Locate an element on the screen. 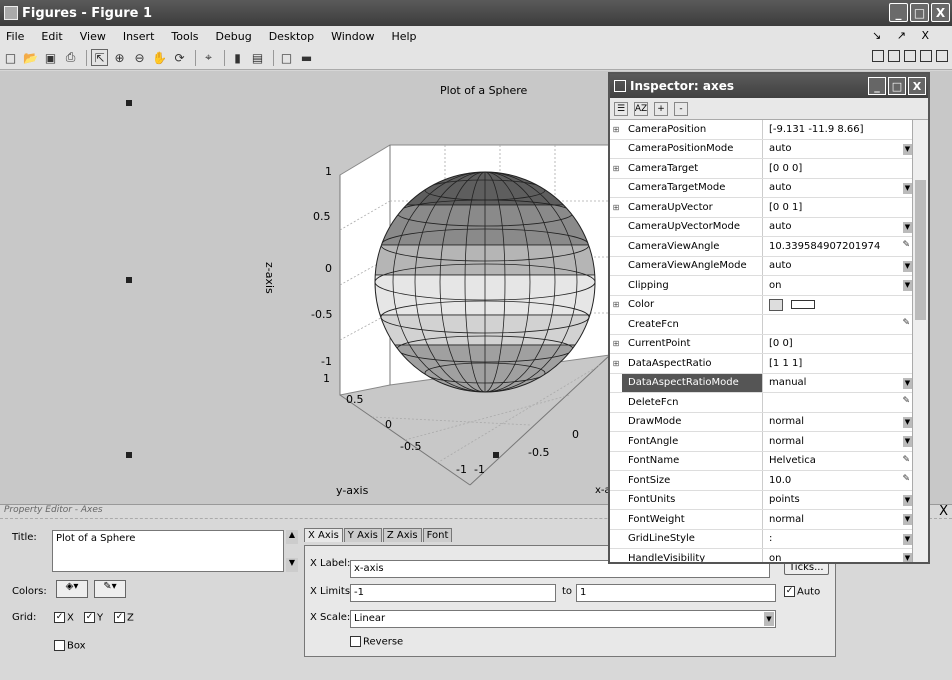 This screenshot has width=952, height=680. property-row: HandleVisibility on ▼ is located at coordinates (762, 555).